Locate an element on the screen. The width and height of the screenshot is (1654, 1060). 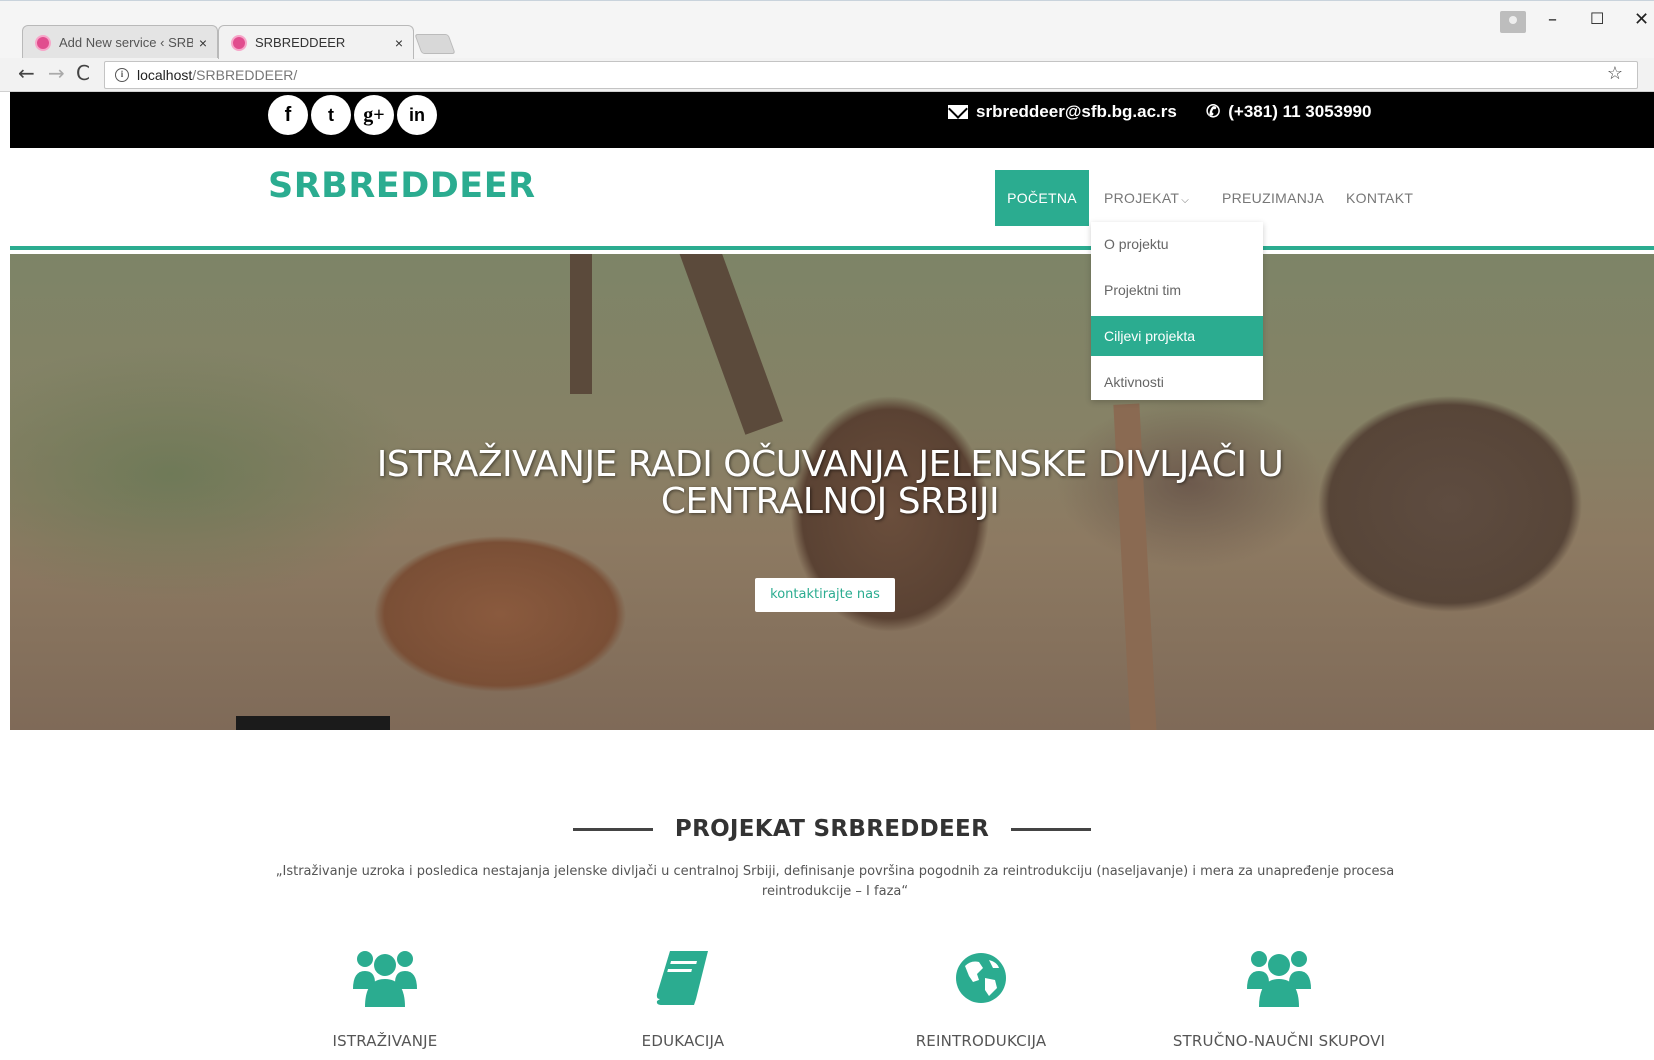
chevron-down-icon: ⌵ is located at coordinates (1185, 200).